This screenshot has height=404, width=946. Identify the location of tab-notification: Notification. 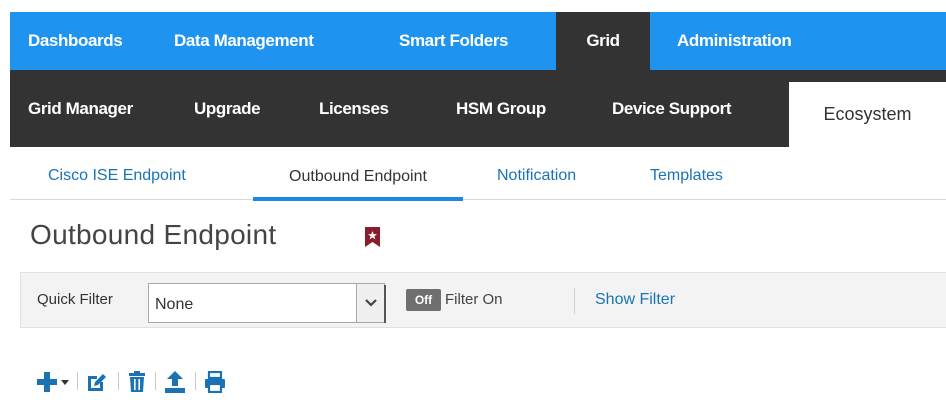
(536, 176).